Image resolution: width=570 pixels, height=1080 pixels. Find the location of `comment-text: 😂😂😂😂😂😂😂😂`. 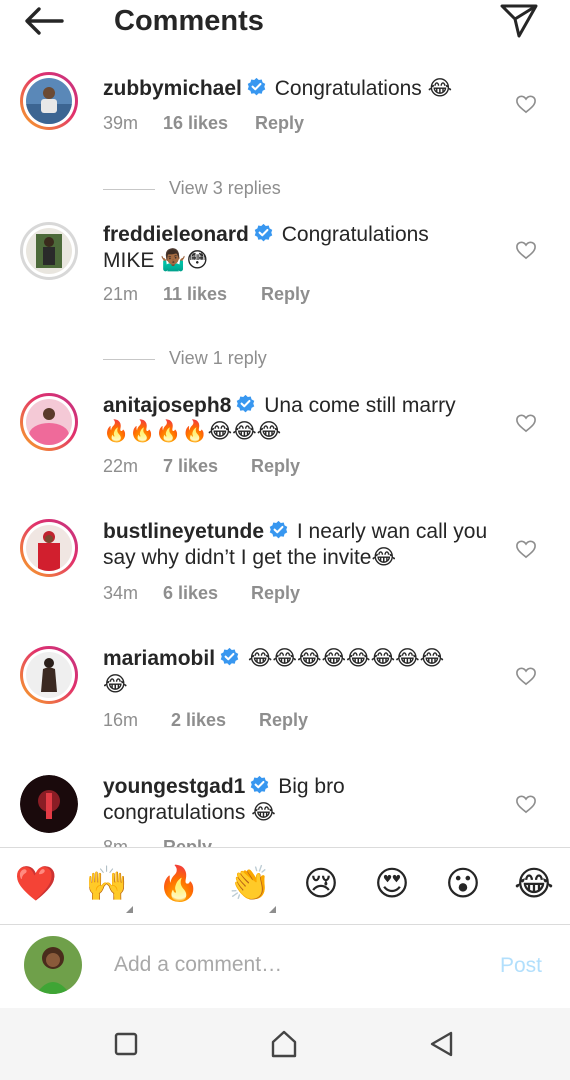

comment-text: 😂😂😂😂😂😂😂😂 is located at coordinates (346, 658).